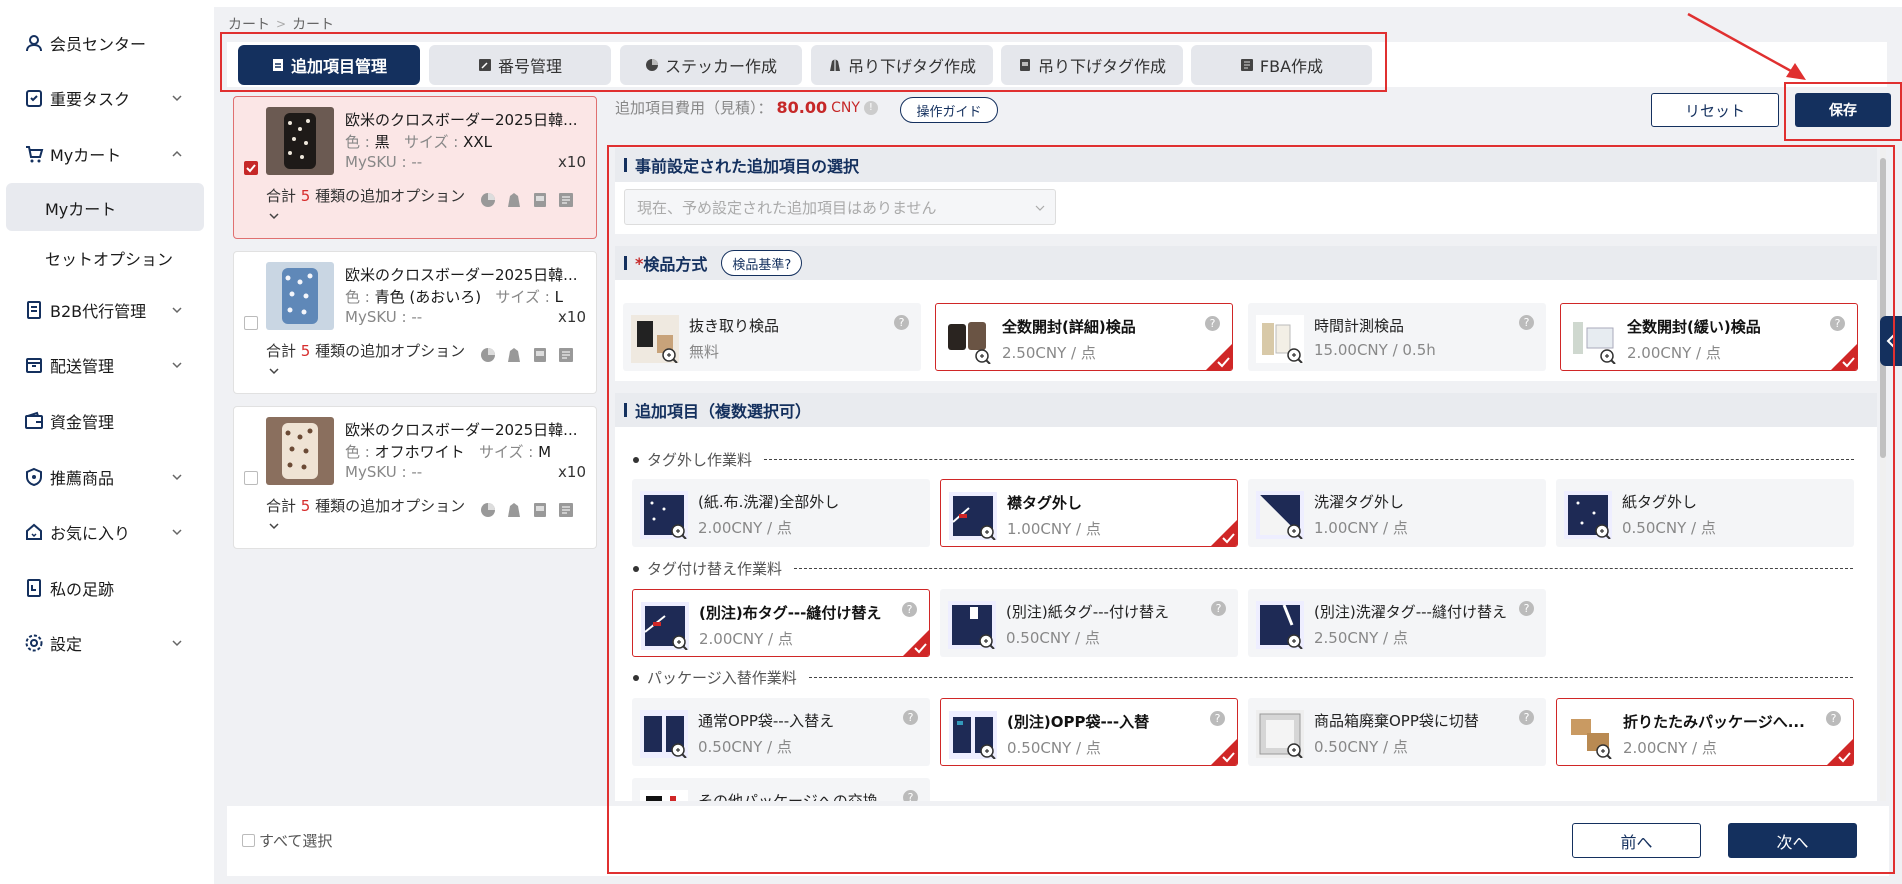 Image resolution: width=1902 pixels, height=884 pixels. I want to click on sidebar-item-b2b: B2B代行管理, so click(107, 310).